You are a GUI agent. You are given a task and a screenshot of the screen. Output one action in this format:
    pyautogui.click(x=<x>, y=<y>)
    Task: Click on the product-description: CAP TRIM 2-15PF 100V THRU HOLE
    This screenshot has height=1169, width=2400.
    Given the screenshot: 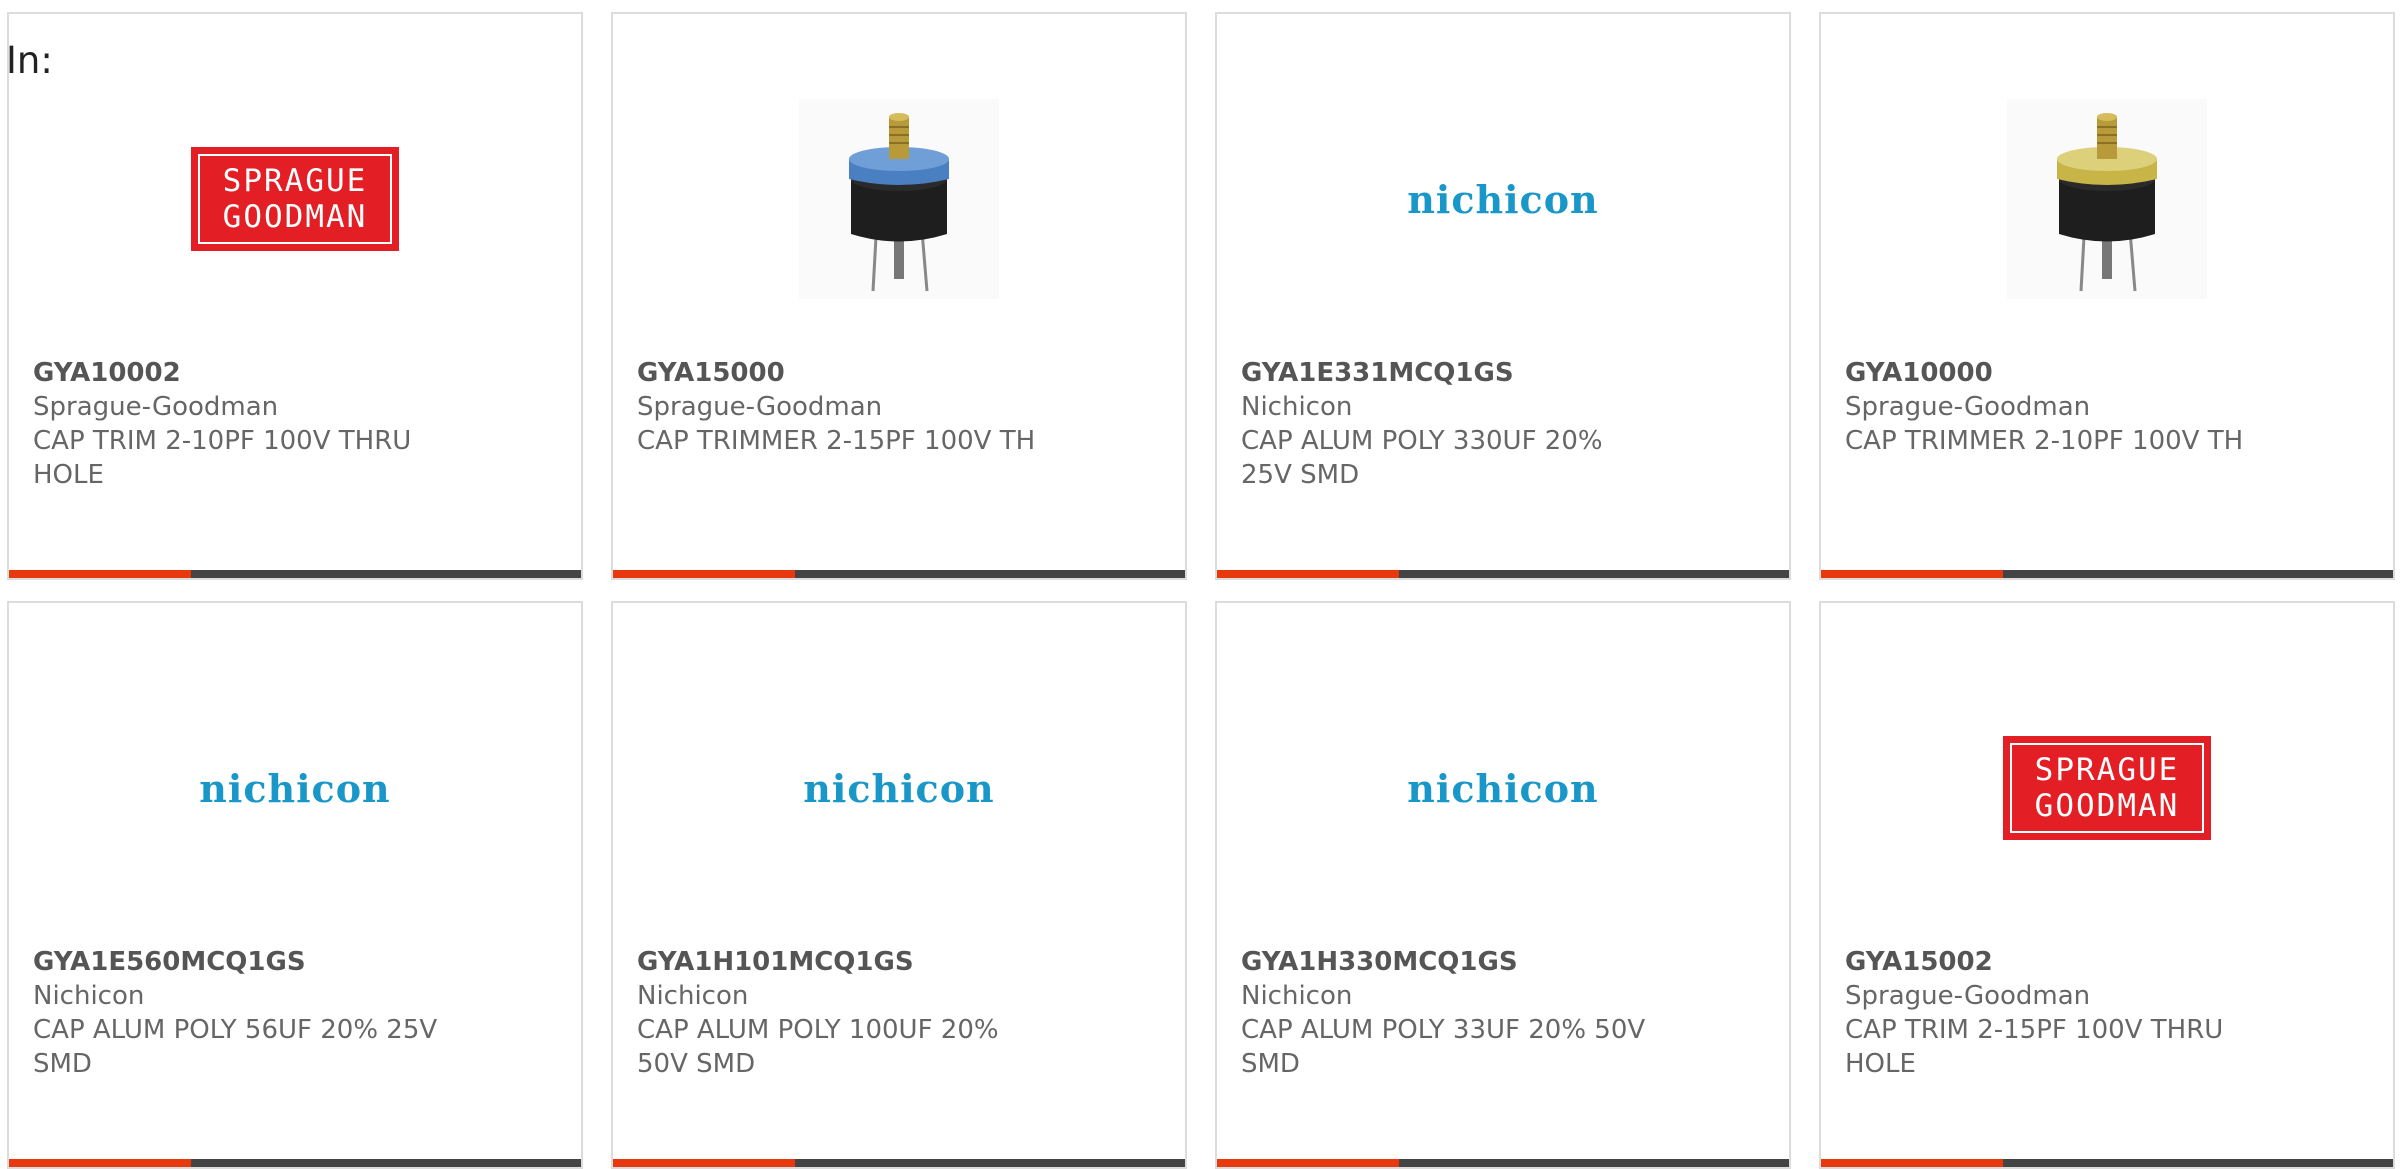 What is the action you would take?
    pyautogui.click(x=2034, y=1047)
    